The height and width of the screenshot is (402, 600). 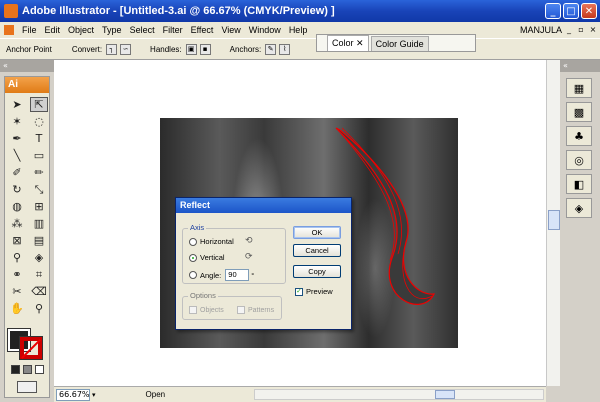 I want to click on horizontal-radio, so click(x=193, y=241).